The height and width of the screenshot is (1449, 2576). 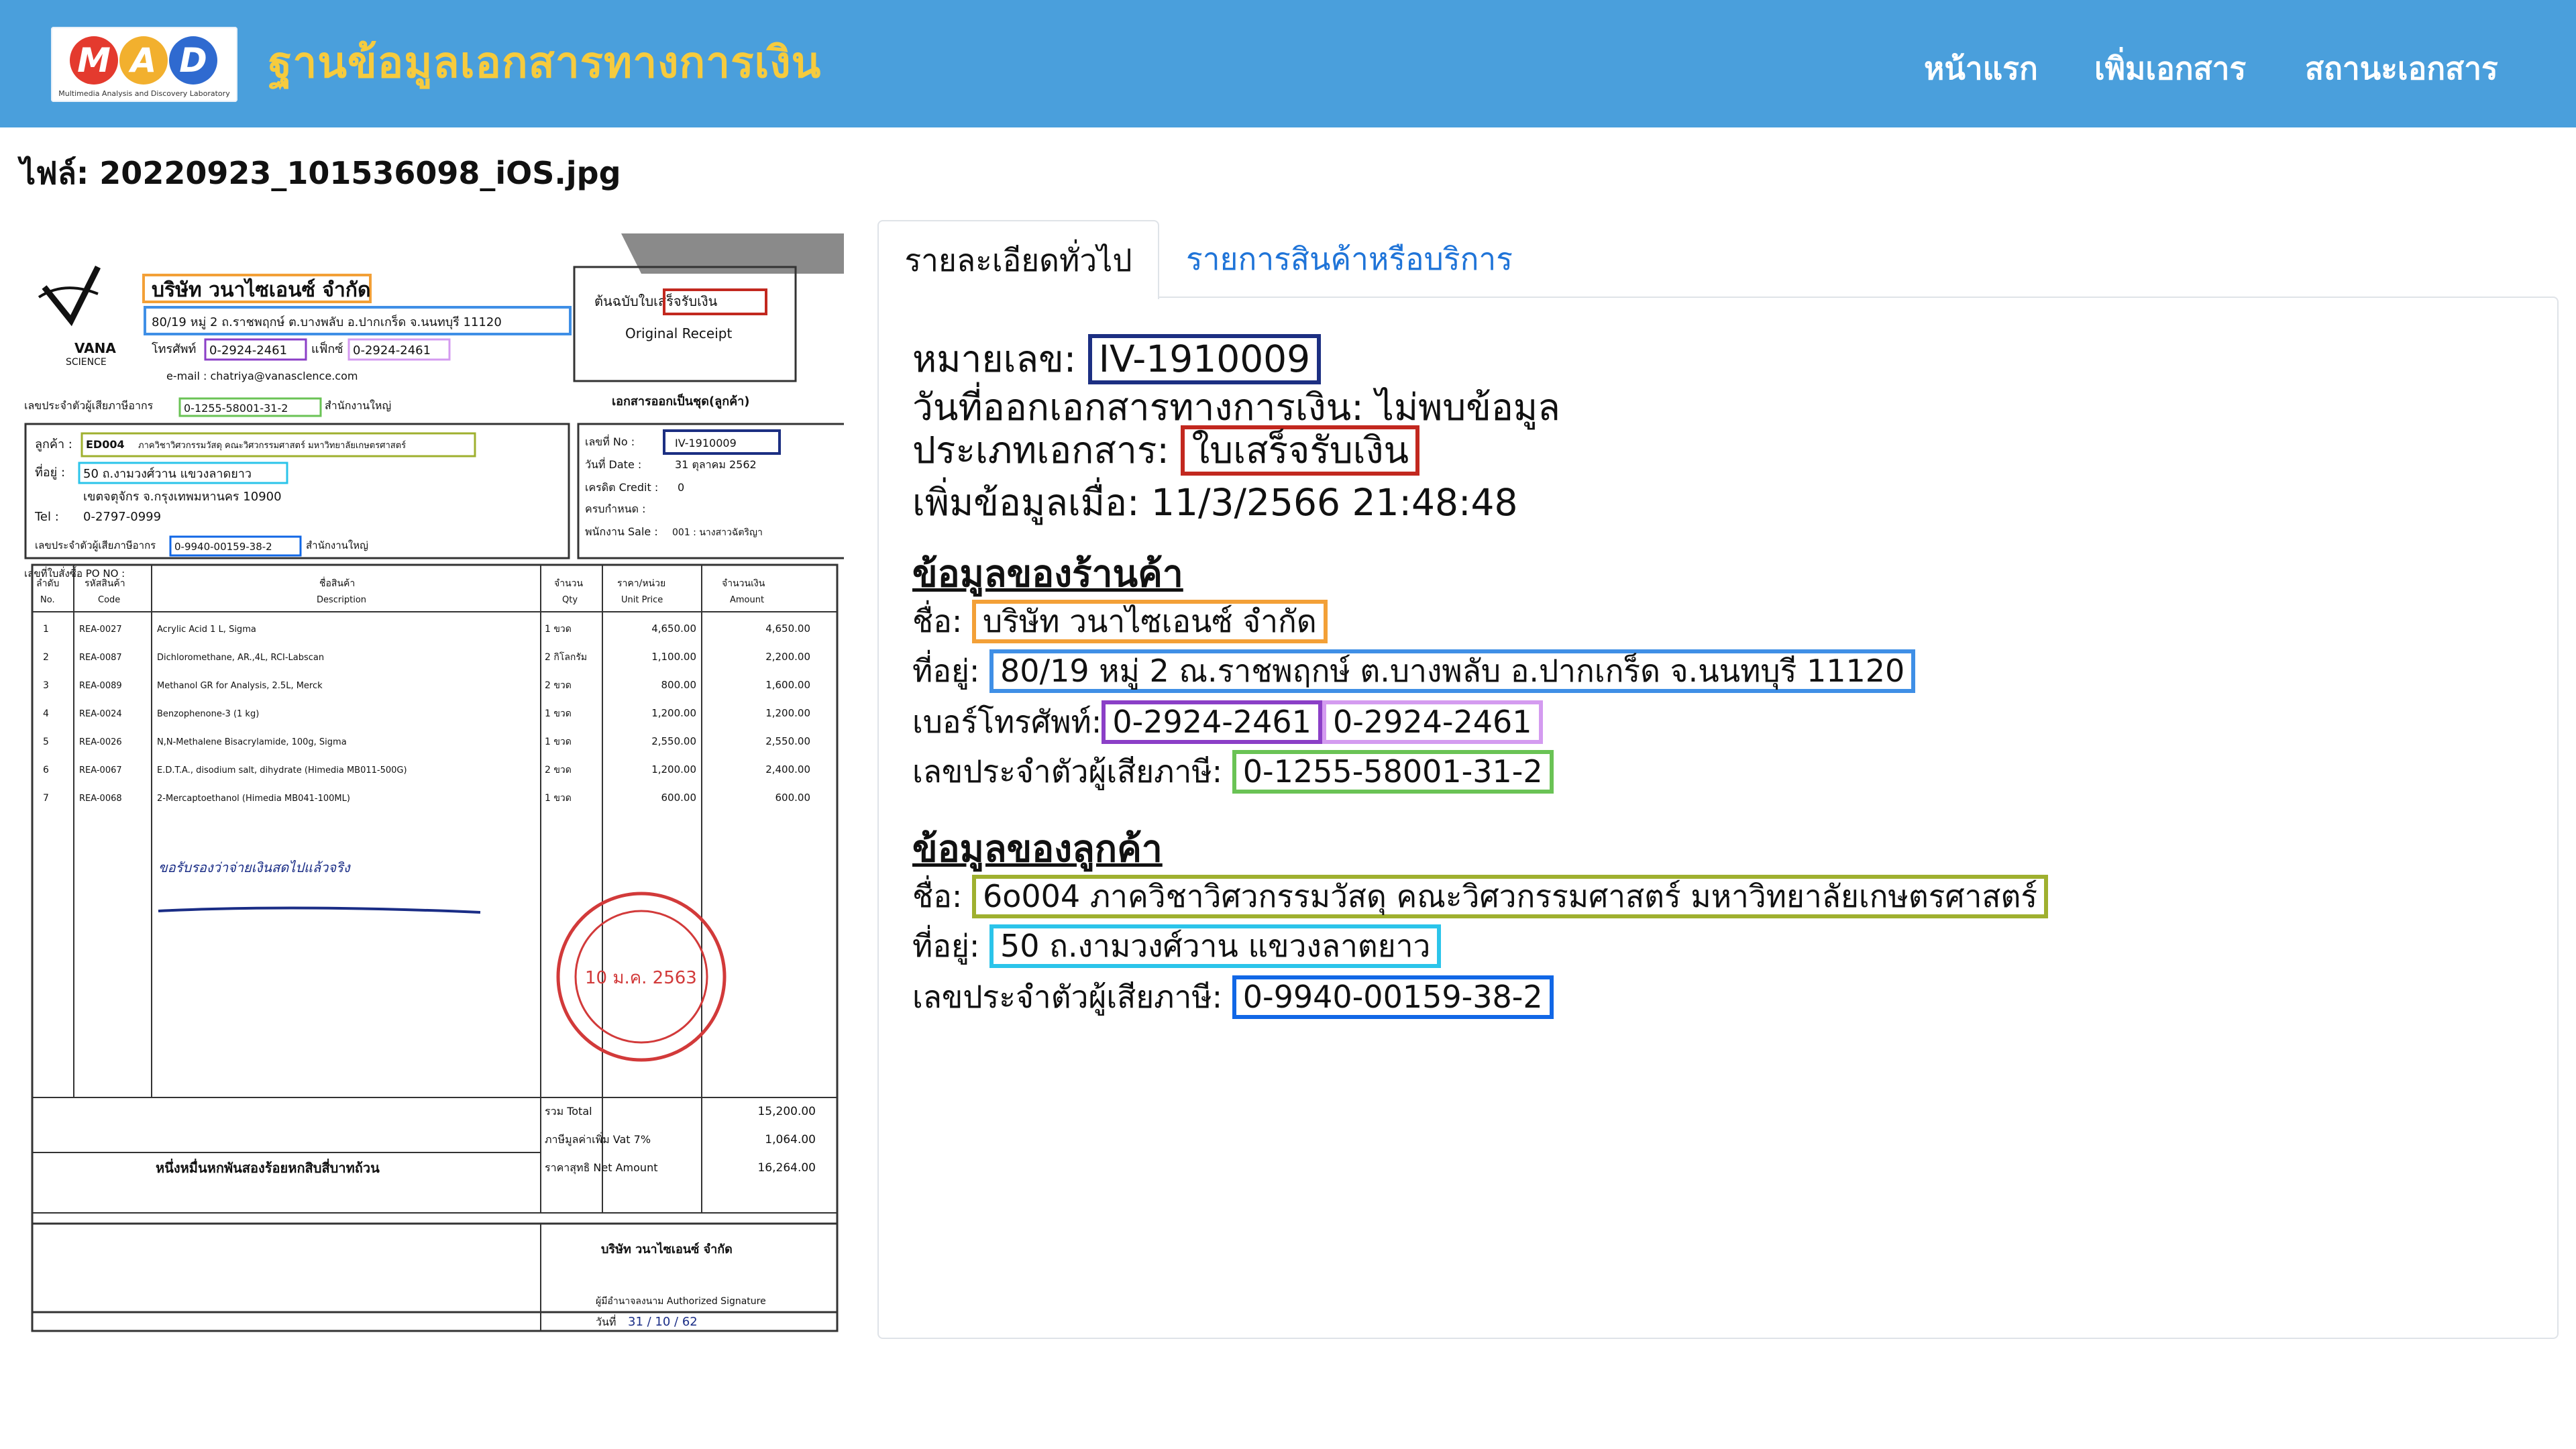 I want to click on receipt-cell: Dichloromethane, AR.,4L, RCI-Labscan, so click(x=240, y=658).